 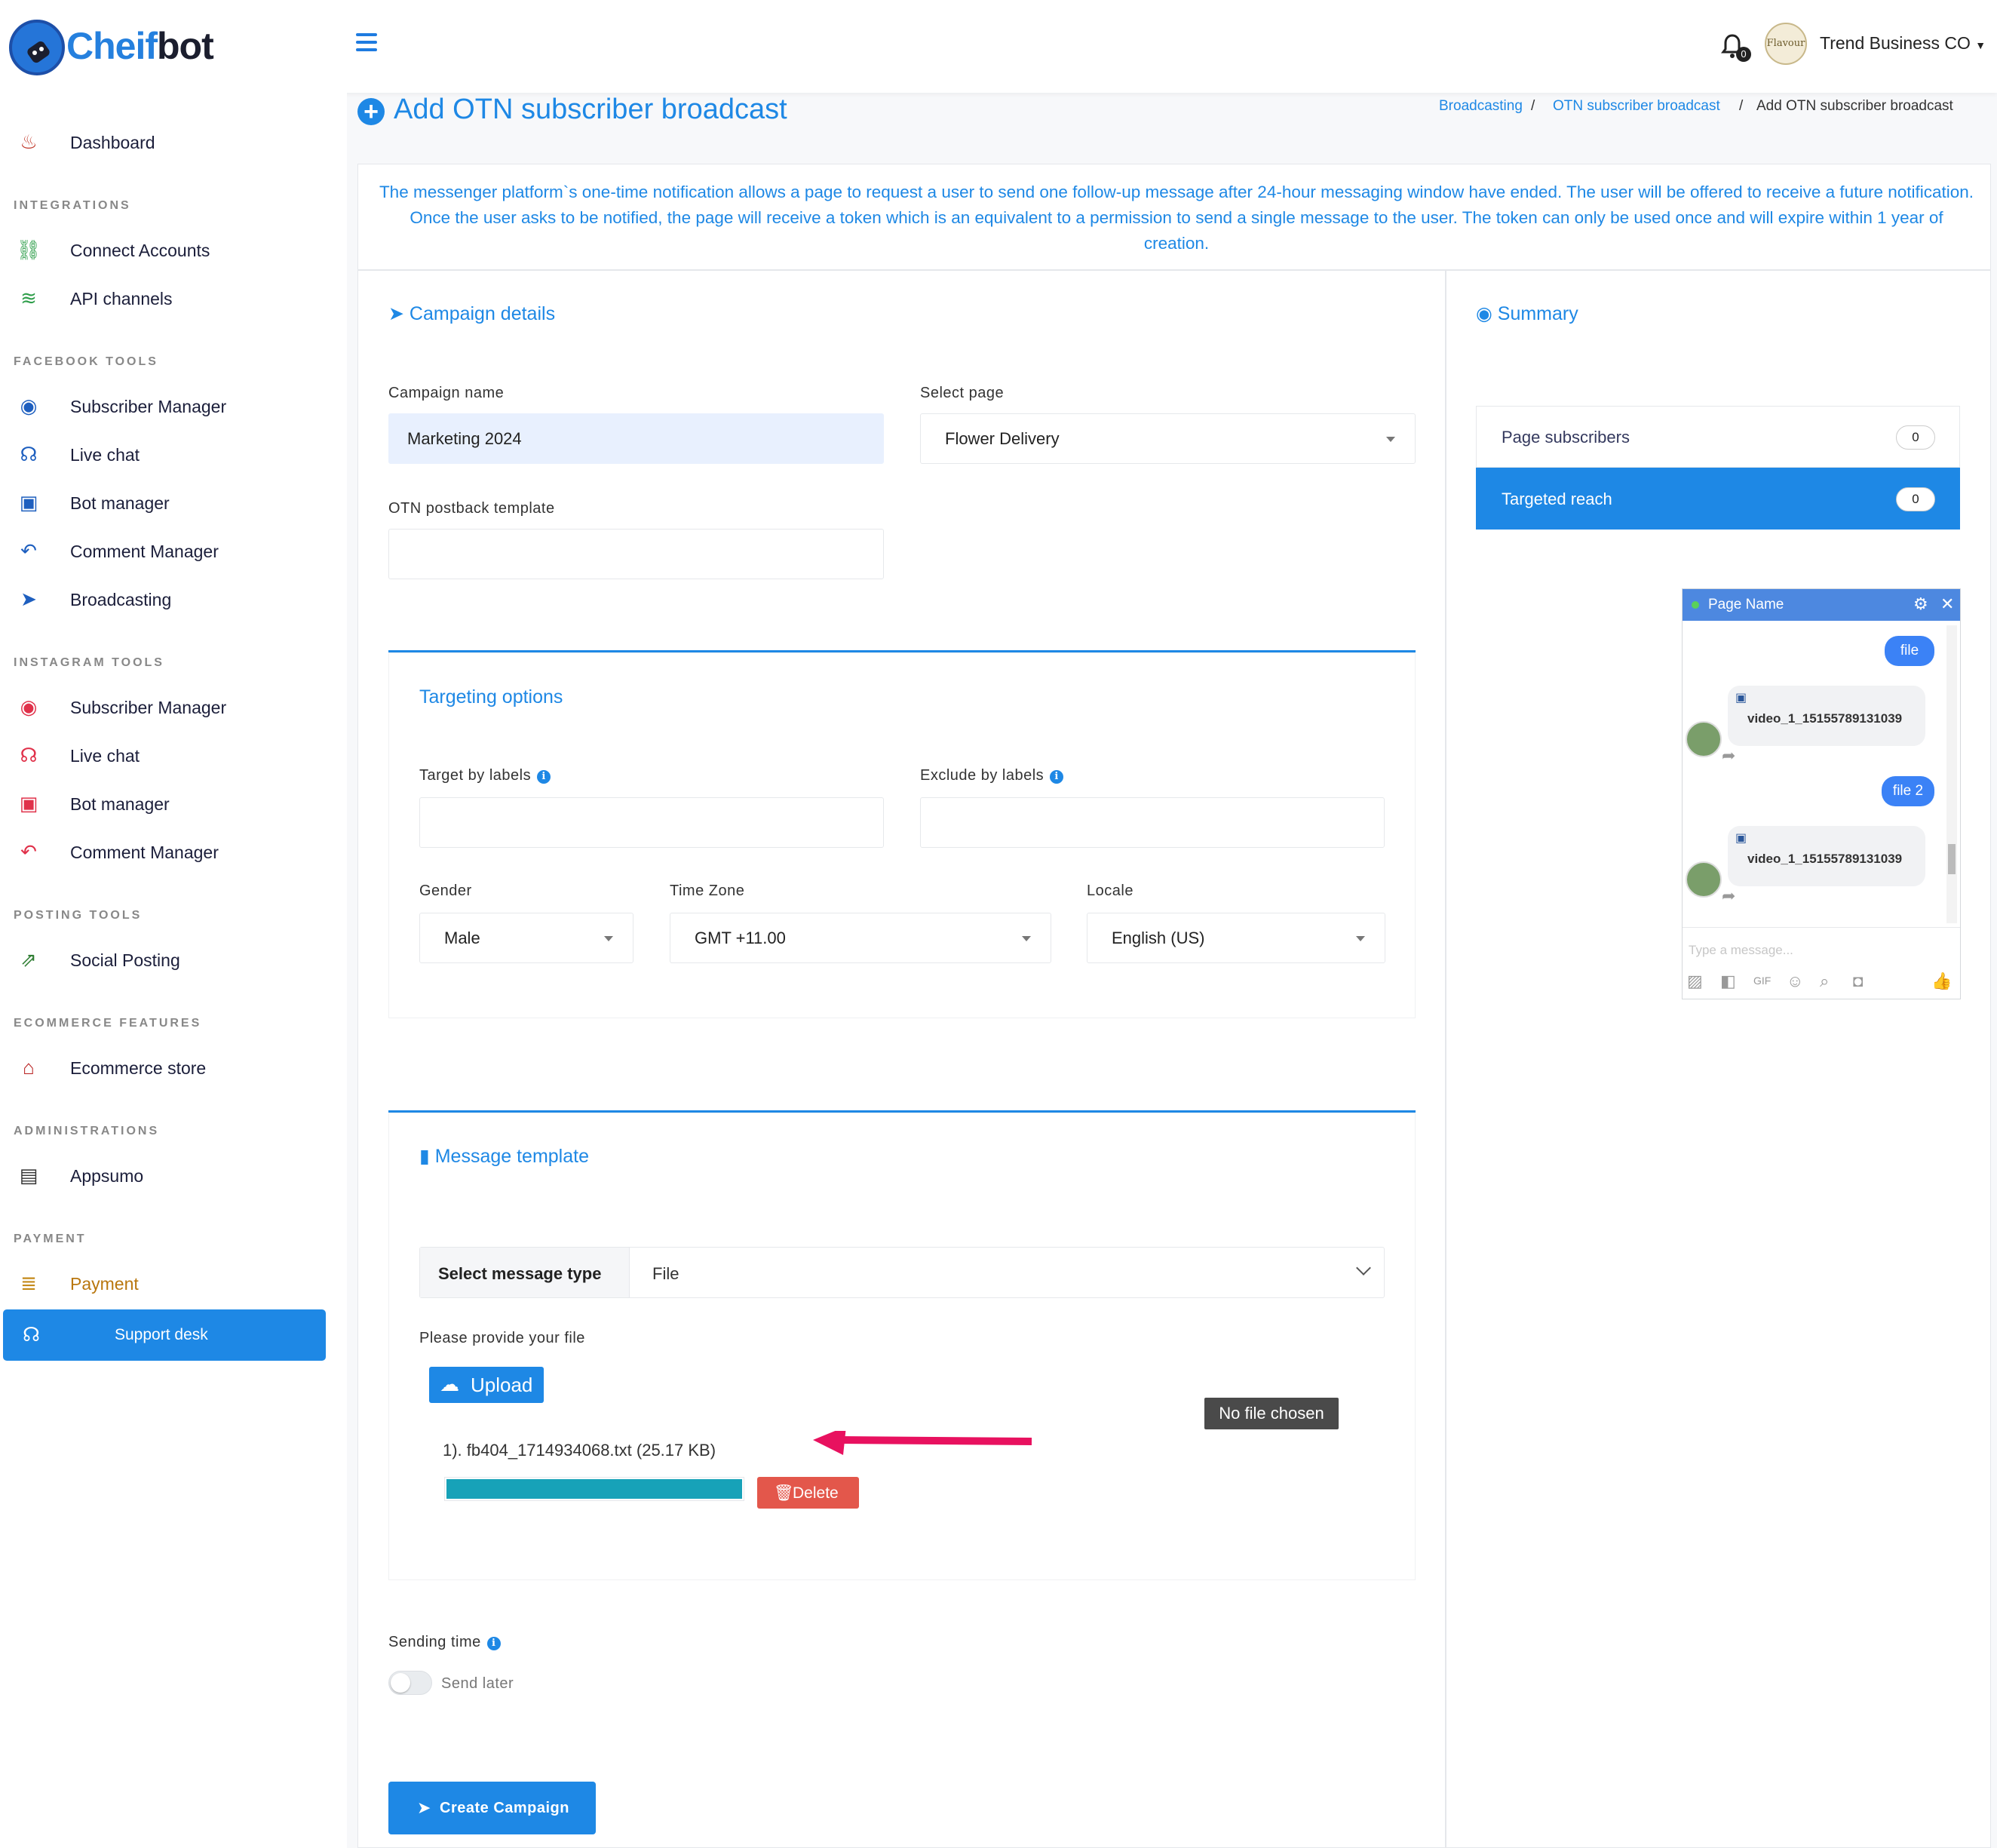 I want to click on avatar: Flavour, so click(x=1786, y=44).